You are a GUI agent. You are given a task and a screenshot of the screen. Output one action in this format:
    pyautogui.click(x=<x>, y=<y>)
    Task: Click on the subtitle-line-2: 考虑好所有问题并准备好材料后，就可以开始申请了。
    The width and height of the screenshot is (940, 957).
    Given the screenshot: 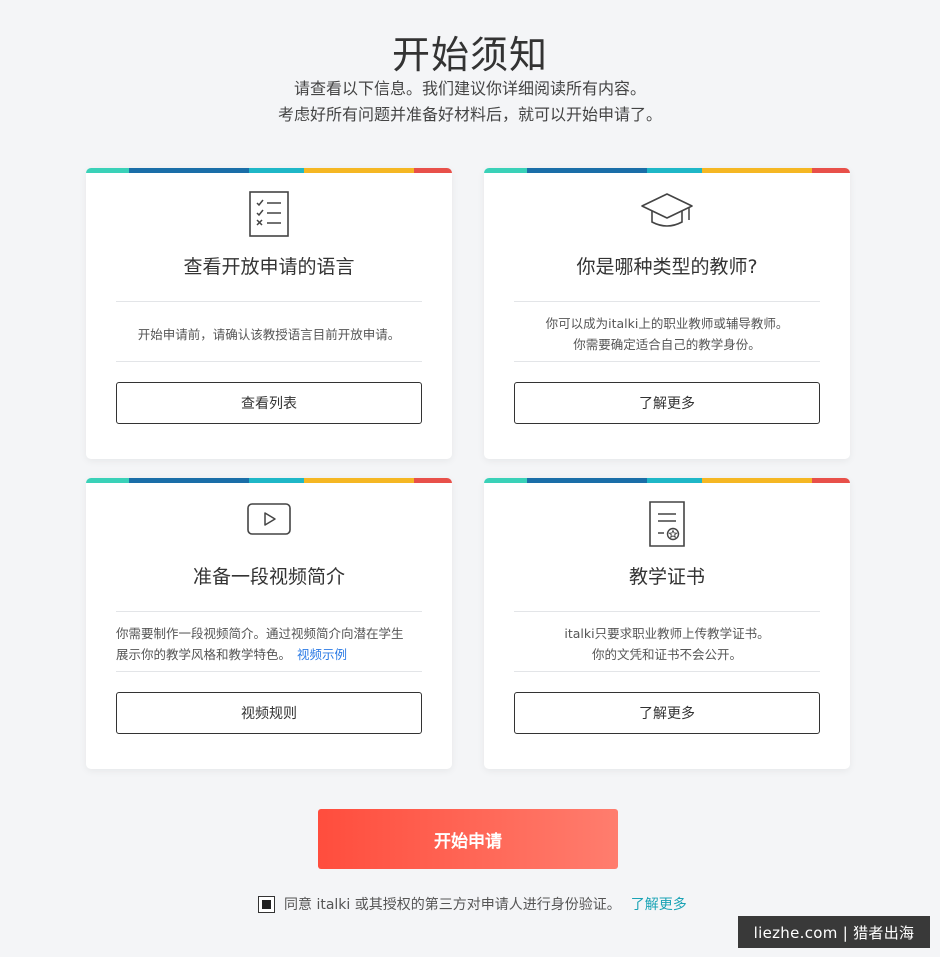 What is the action you would take?
    pyautogui.click(x=469, y=114)
    